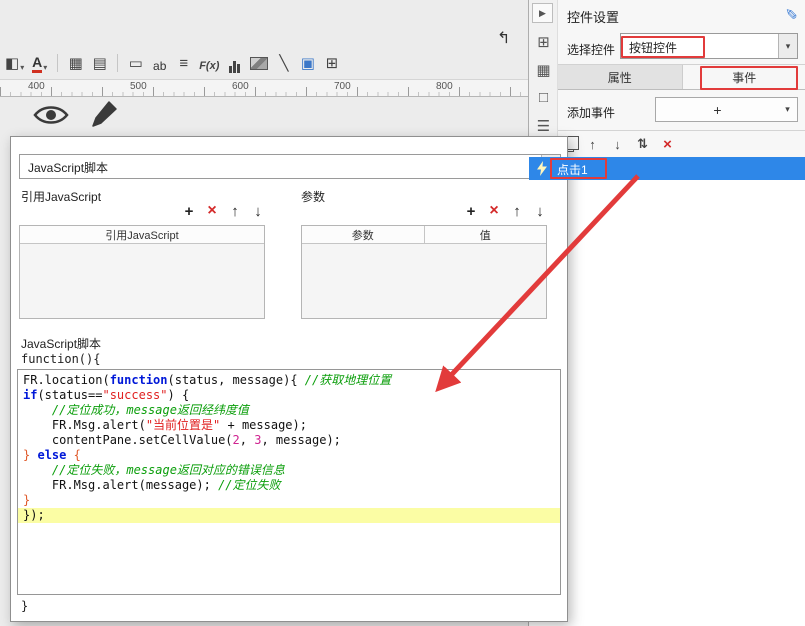 The width and height of the screenshot is (805, 626). What do you see at coordinates (791, 13) in the screenshot?
I see `edit-pencil-icon: ✎` at bounding box center [791, 13].